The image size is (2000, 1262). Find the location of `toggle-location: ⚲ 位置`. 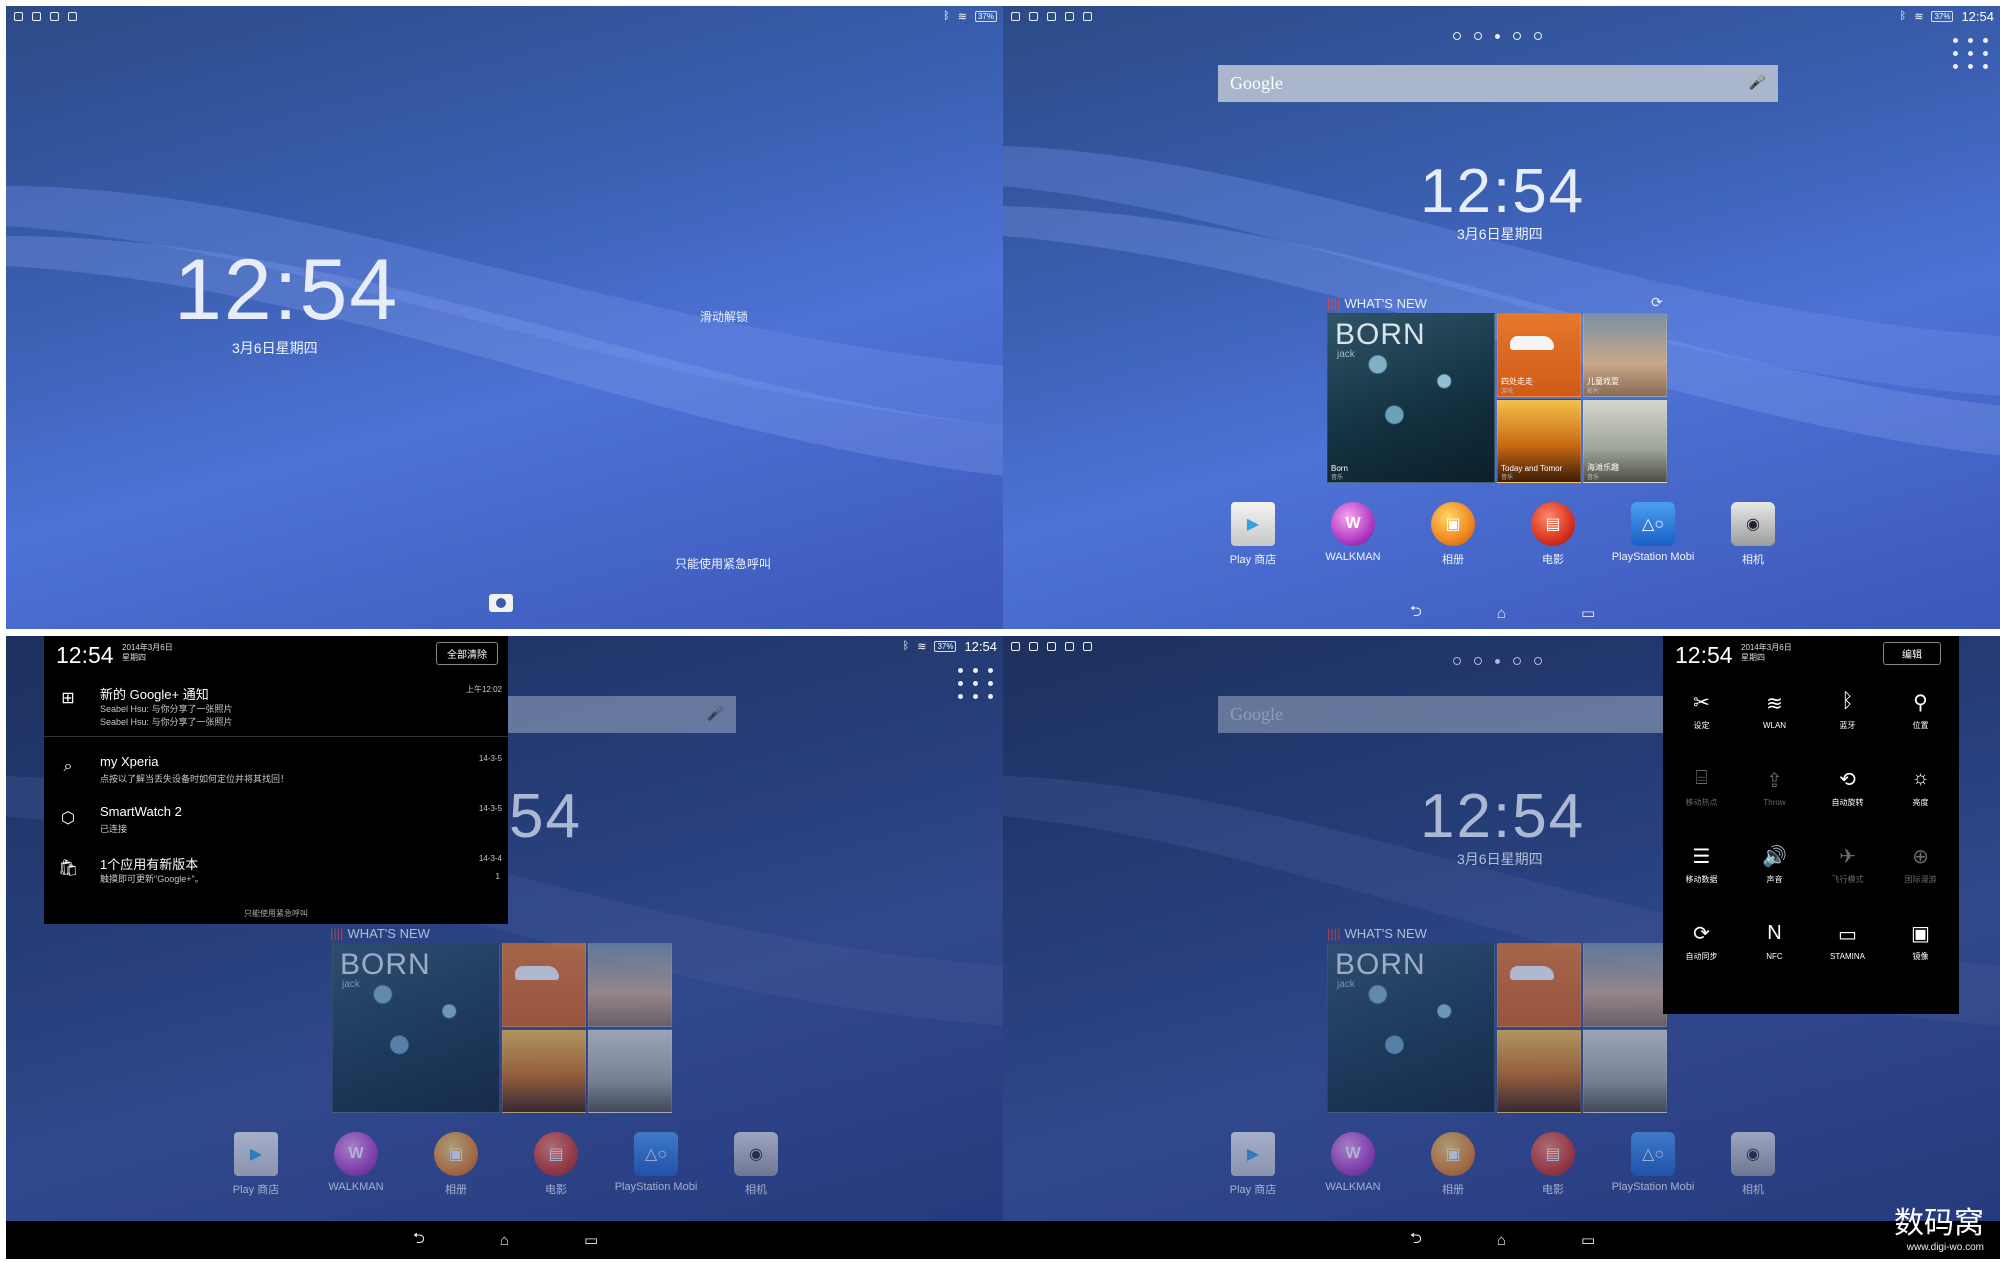

toggle-location: ⚲ 位置 is located at coordinates (1920, 710).